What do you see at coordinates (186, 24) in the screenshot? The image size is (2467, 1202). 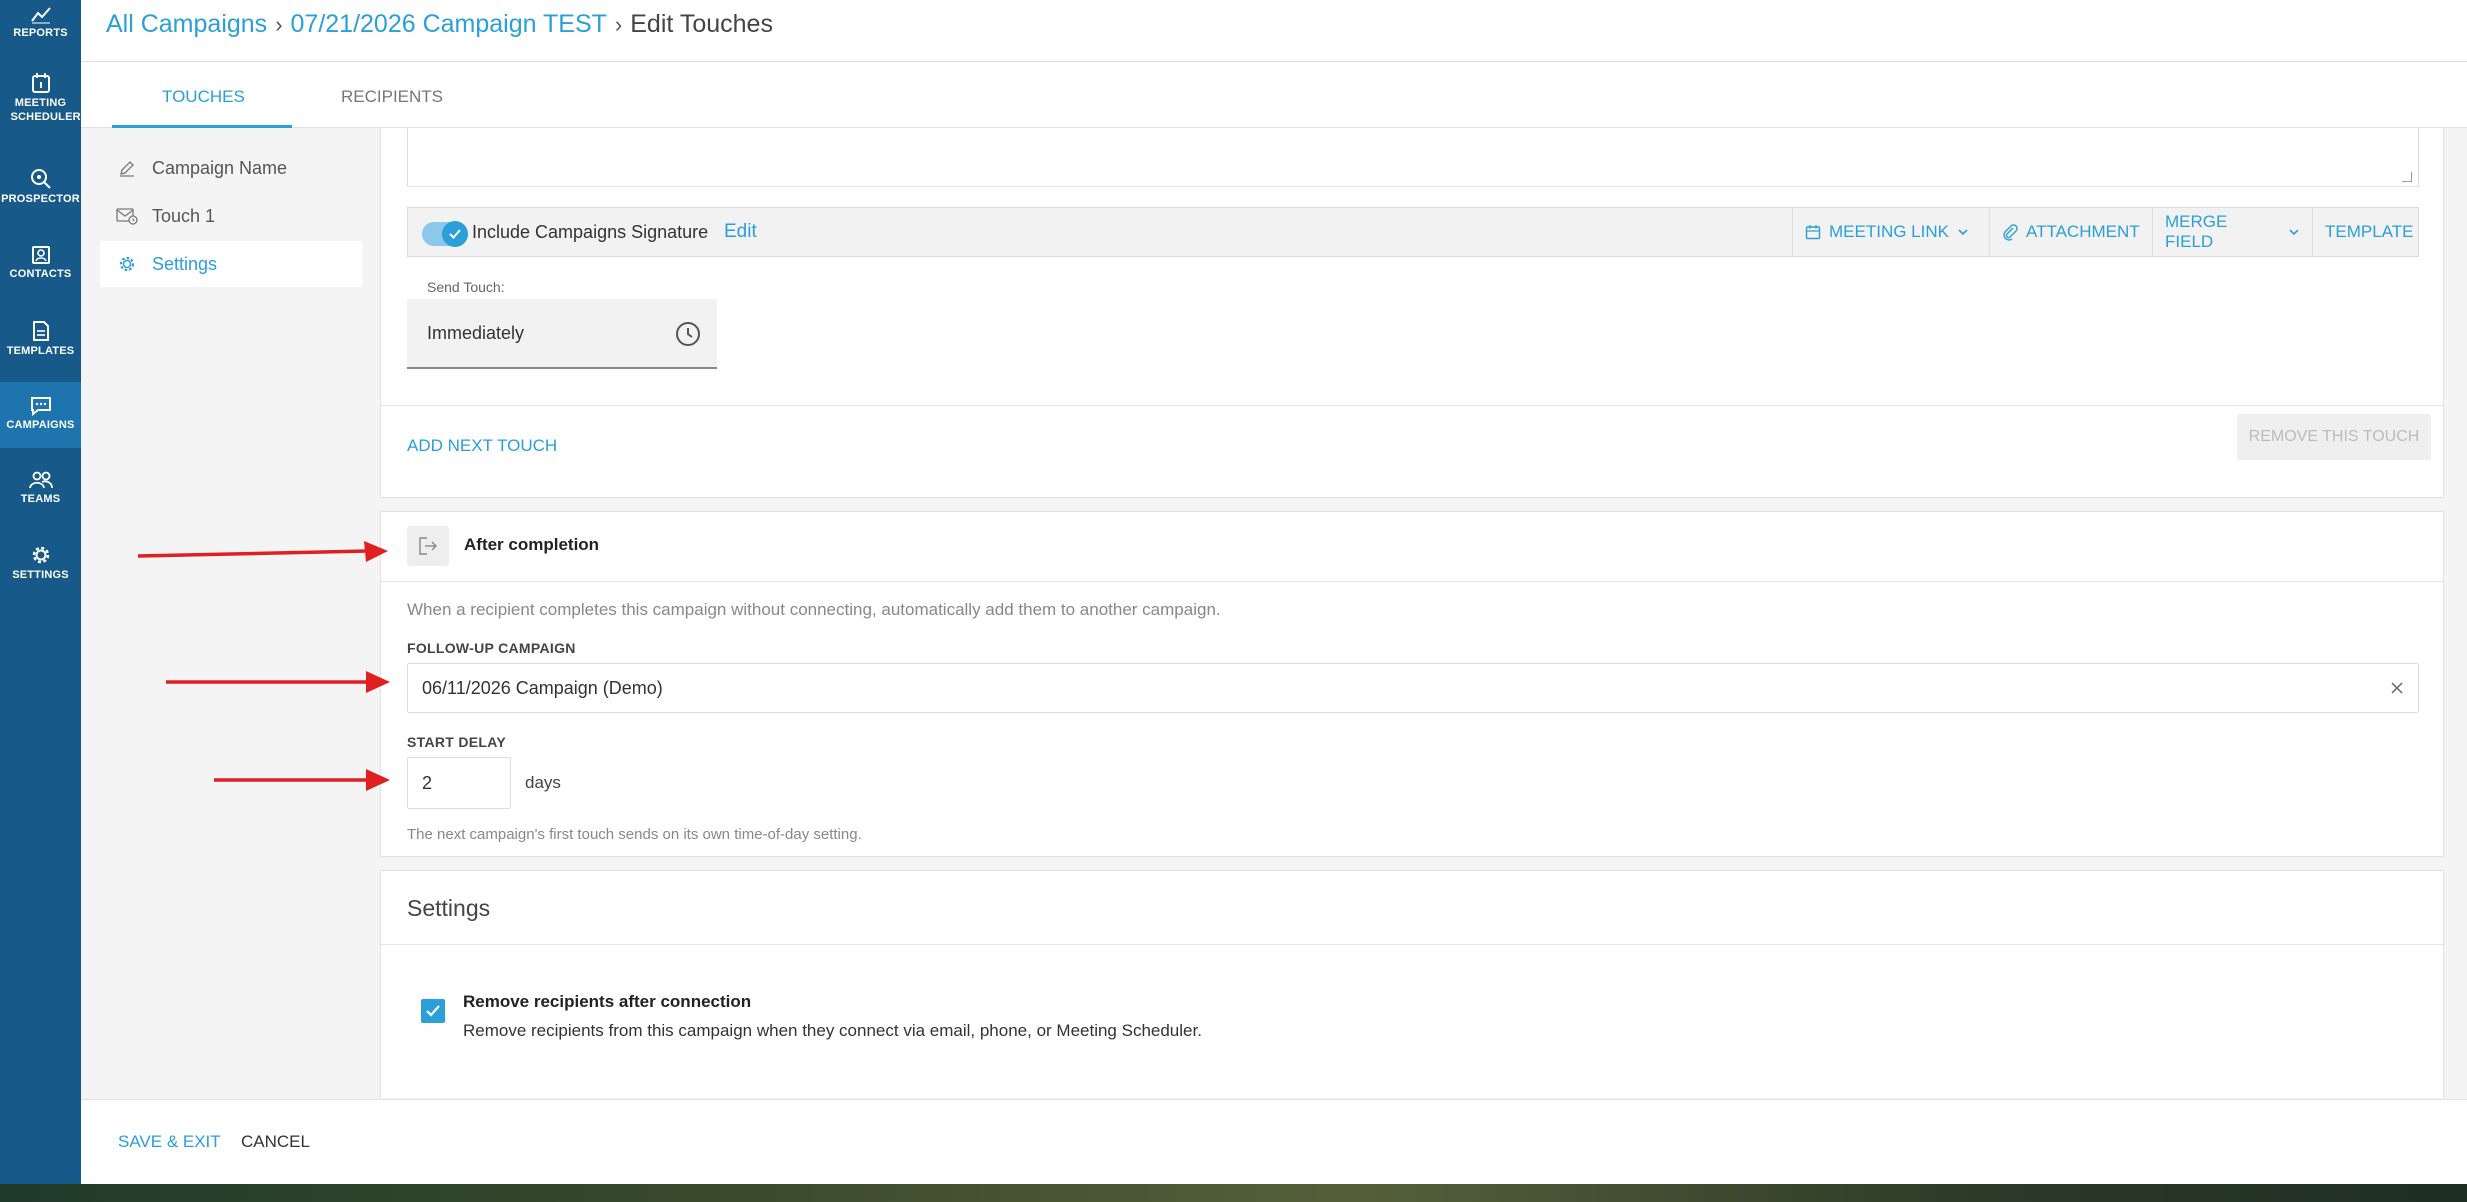 I see `breadcrumb-all-campaigns: All Campaigns` at bounding box center [186, 24].